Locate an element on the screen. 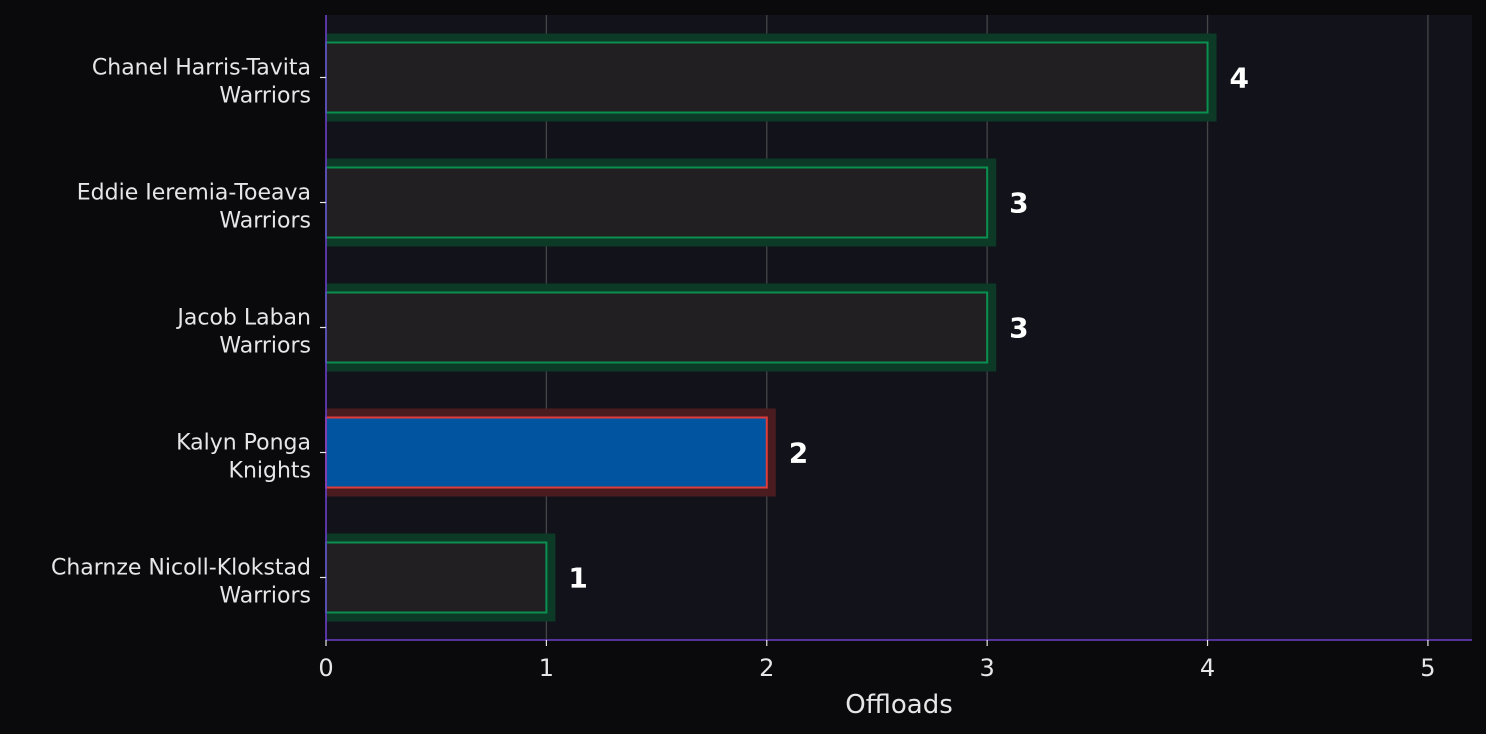  x-tick-label: 5 is located at coordinates (1427, 668).